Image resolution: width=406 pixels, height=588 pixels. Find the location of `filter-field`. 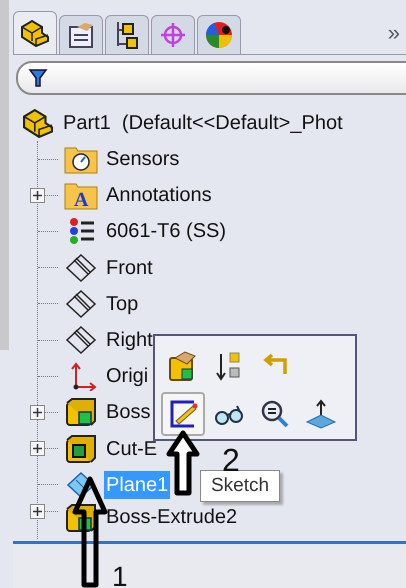

filter-field is located at coordinates (211, 78).